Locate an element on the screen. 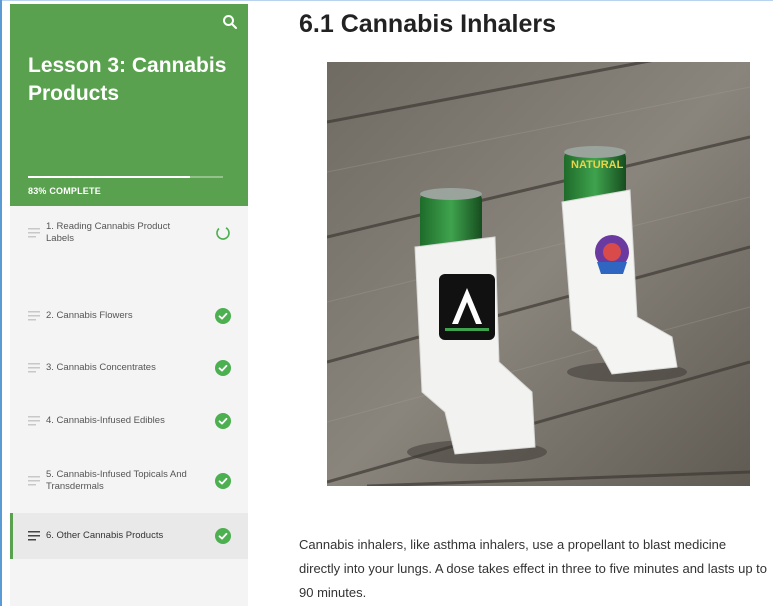 The image size is (773, 606). frame-top-border is located at coordinates (386, 0).